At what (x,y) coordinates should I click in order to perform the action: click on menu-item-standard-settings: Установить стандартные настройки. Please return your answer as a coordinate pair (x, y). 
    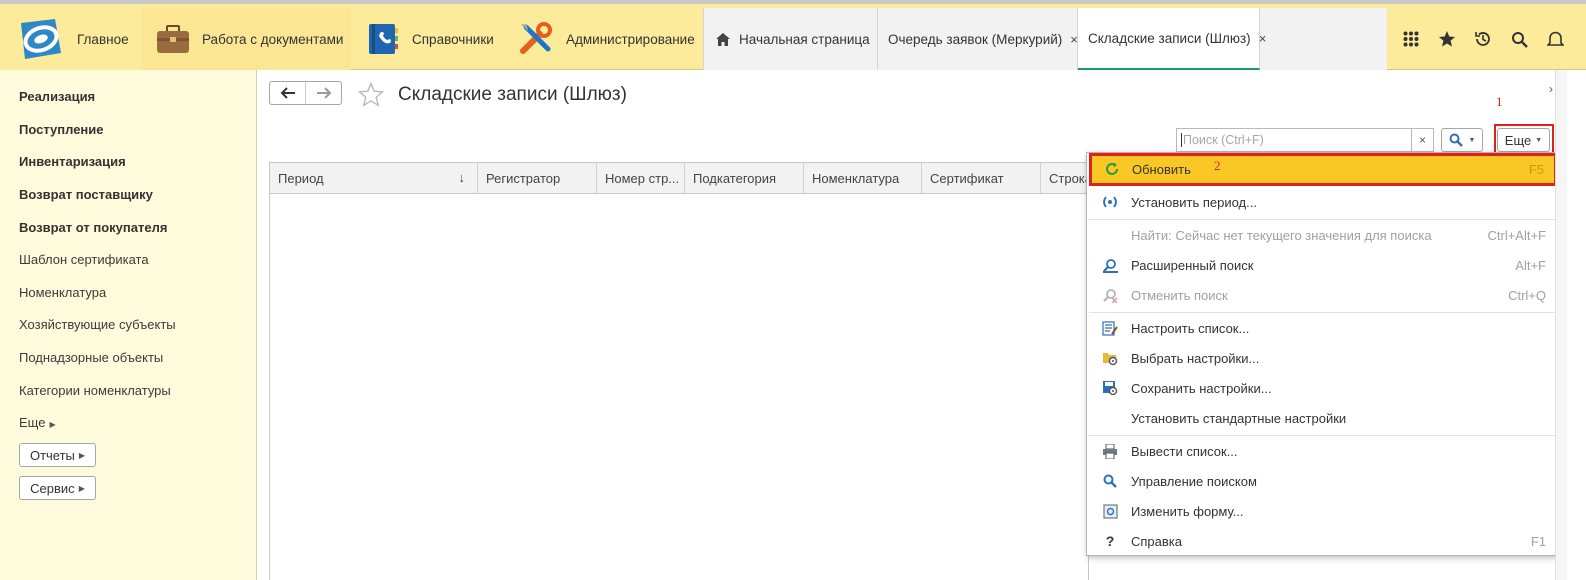
    Looking at the image, I should click on (1322, 418).